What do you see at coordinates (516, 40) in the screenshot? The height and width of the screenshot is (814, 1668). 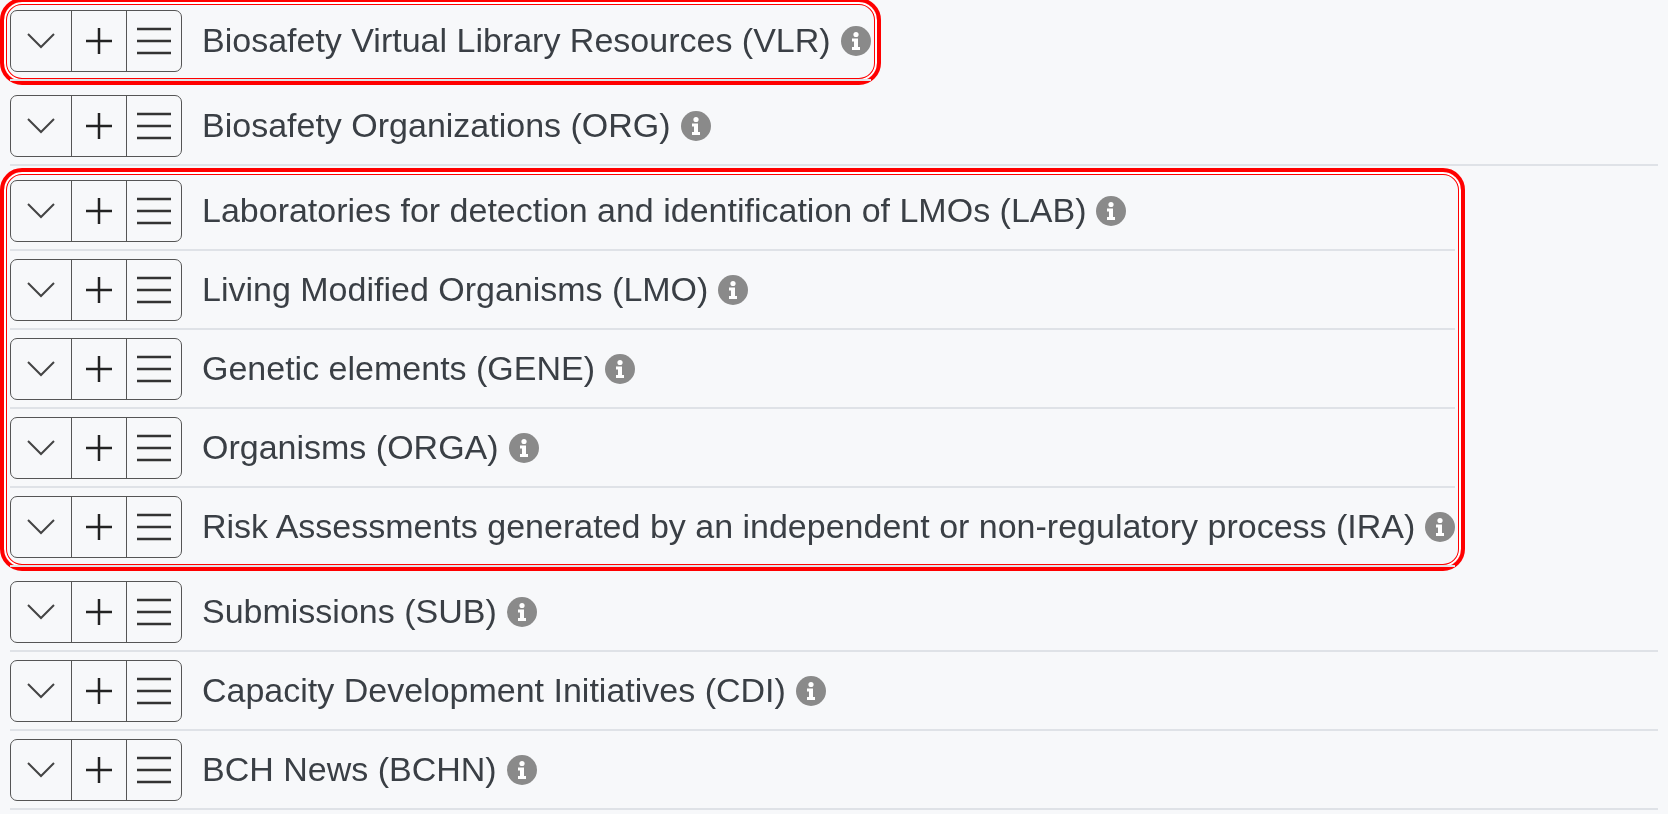 I see `category-label: Biosafety Virtual Library Resources (VLR)` at bounding box center [516, 40].